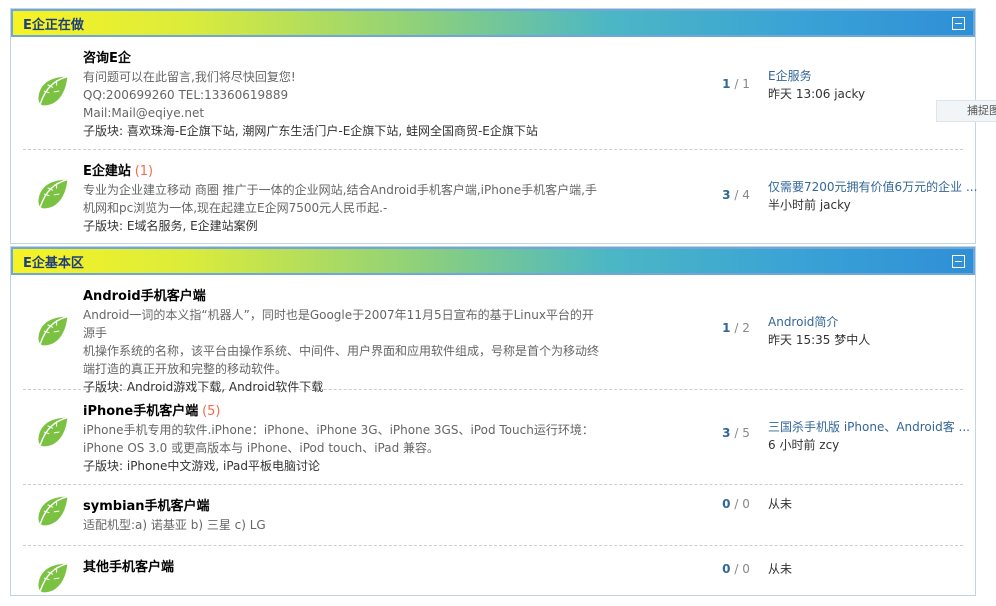 The width and height of the screenshot is (996, 606). What do you see at coordinates (343, 58) in the screenshot?
I see `forum-title-line: 咨询E企` at bounding box center [343, 58].